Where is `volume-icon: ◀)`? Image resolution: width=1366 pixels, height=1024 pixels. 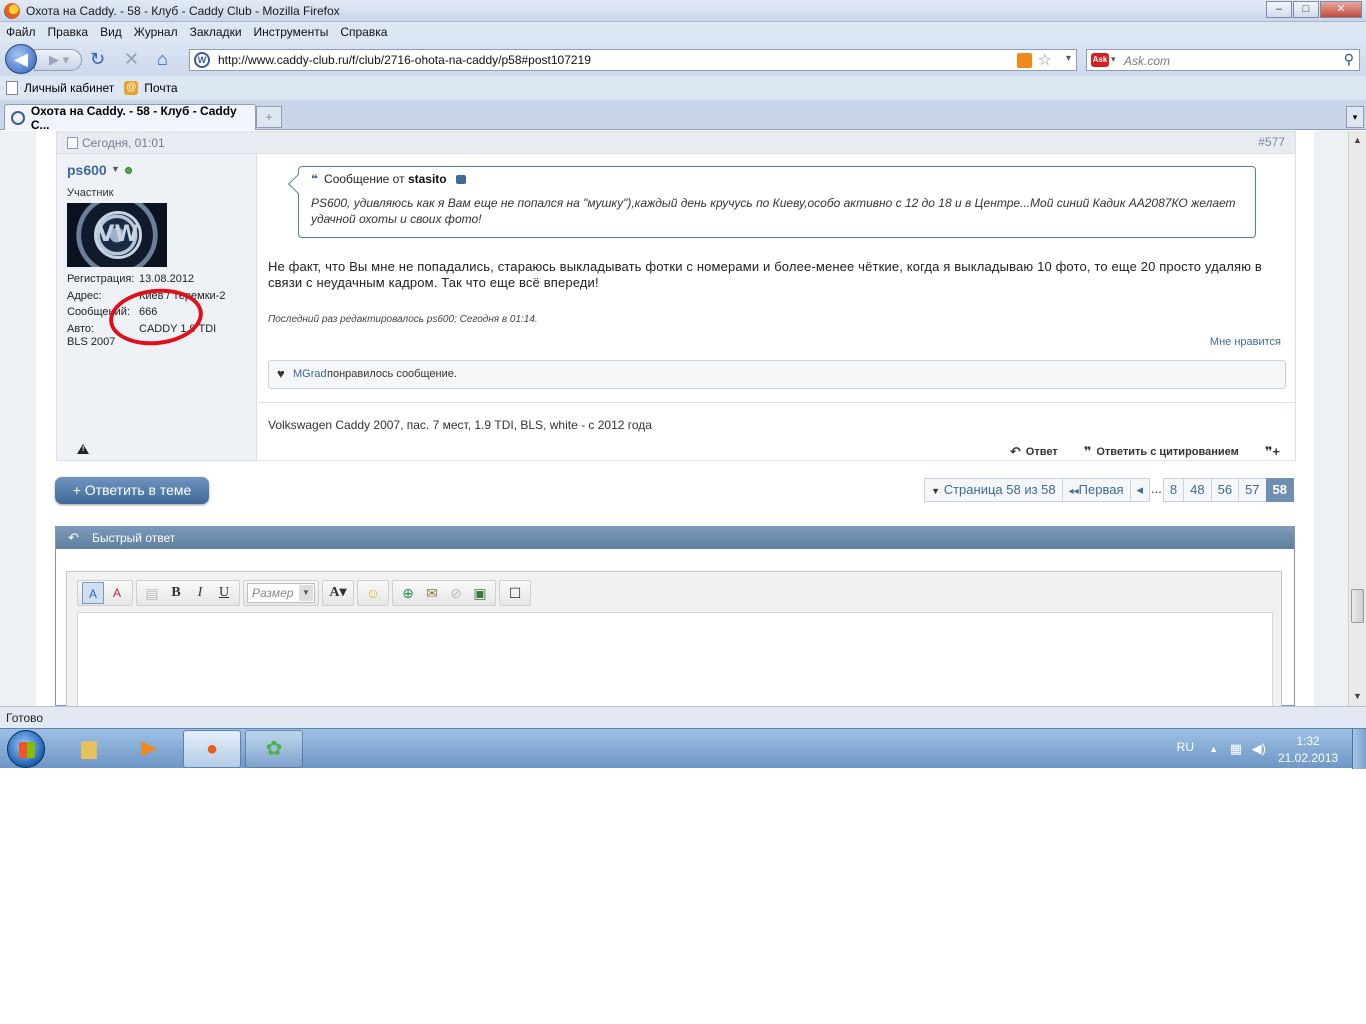 volume-icon: ◀) is located at coordinates (1259, 749).